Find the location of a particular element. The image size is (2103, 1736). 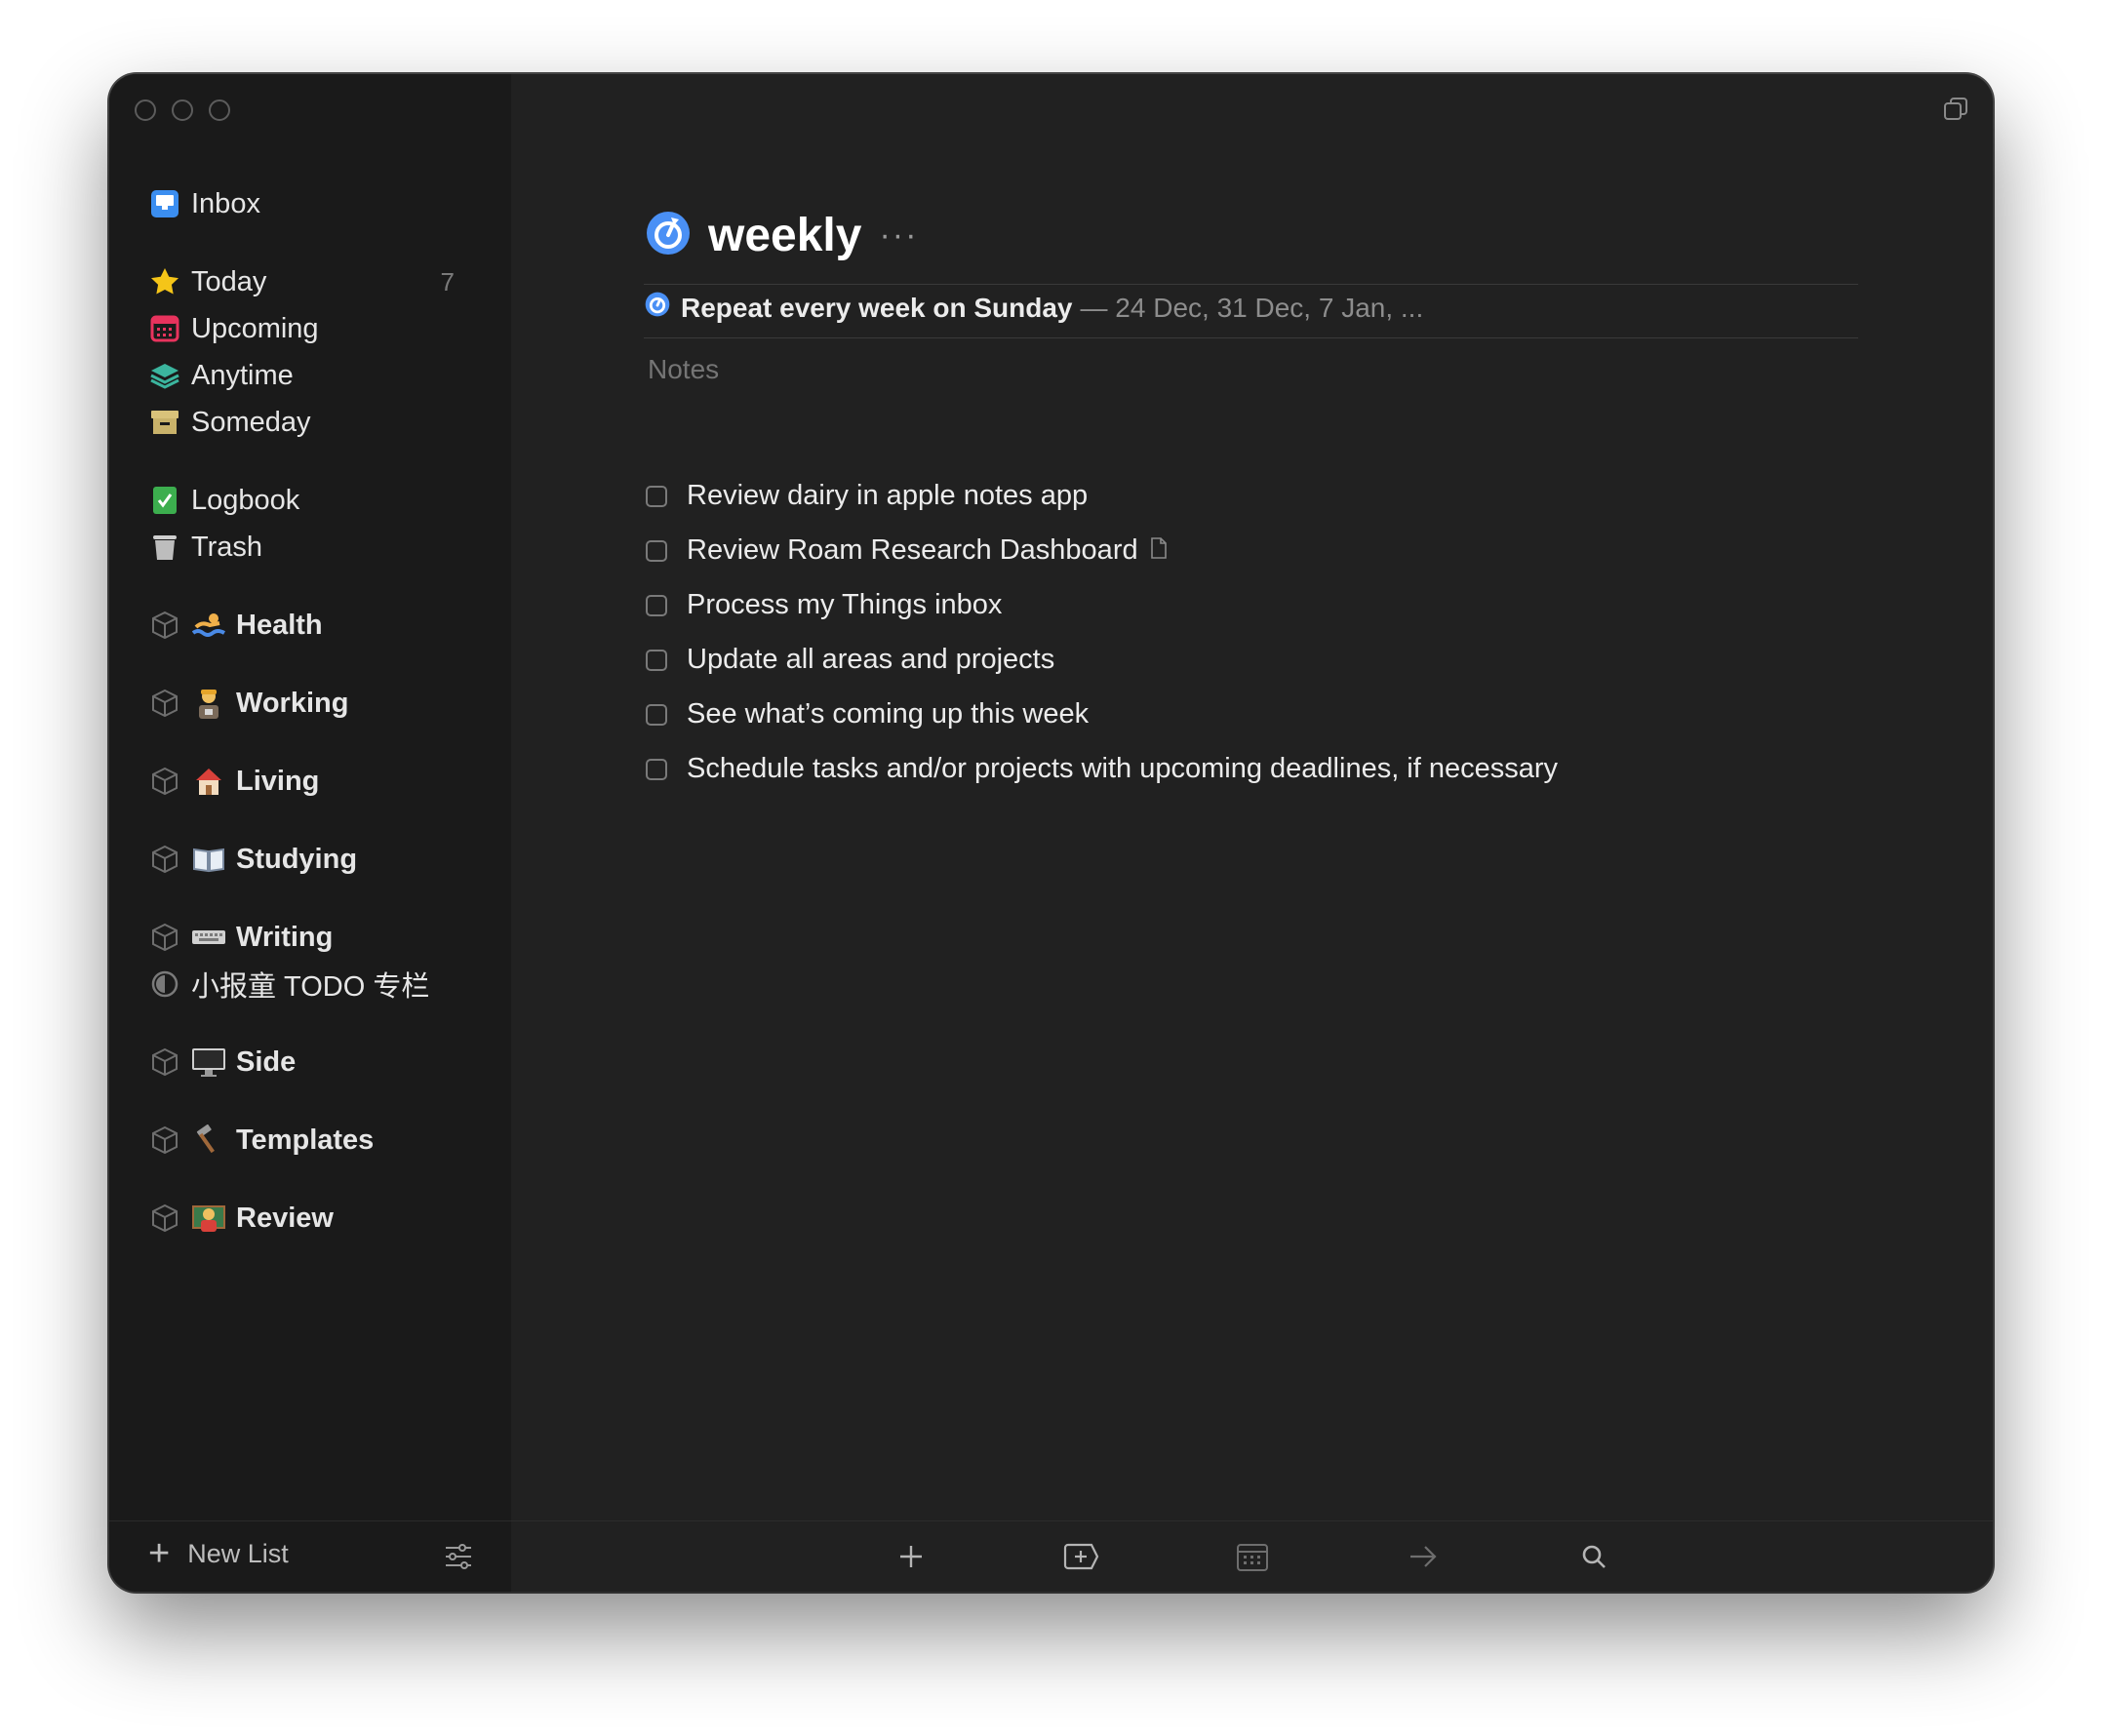

logbook-check-icon is located at coordinates (164, 500).